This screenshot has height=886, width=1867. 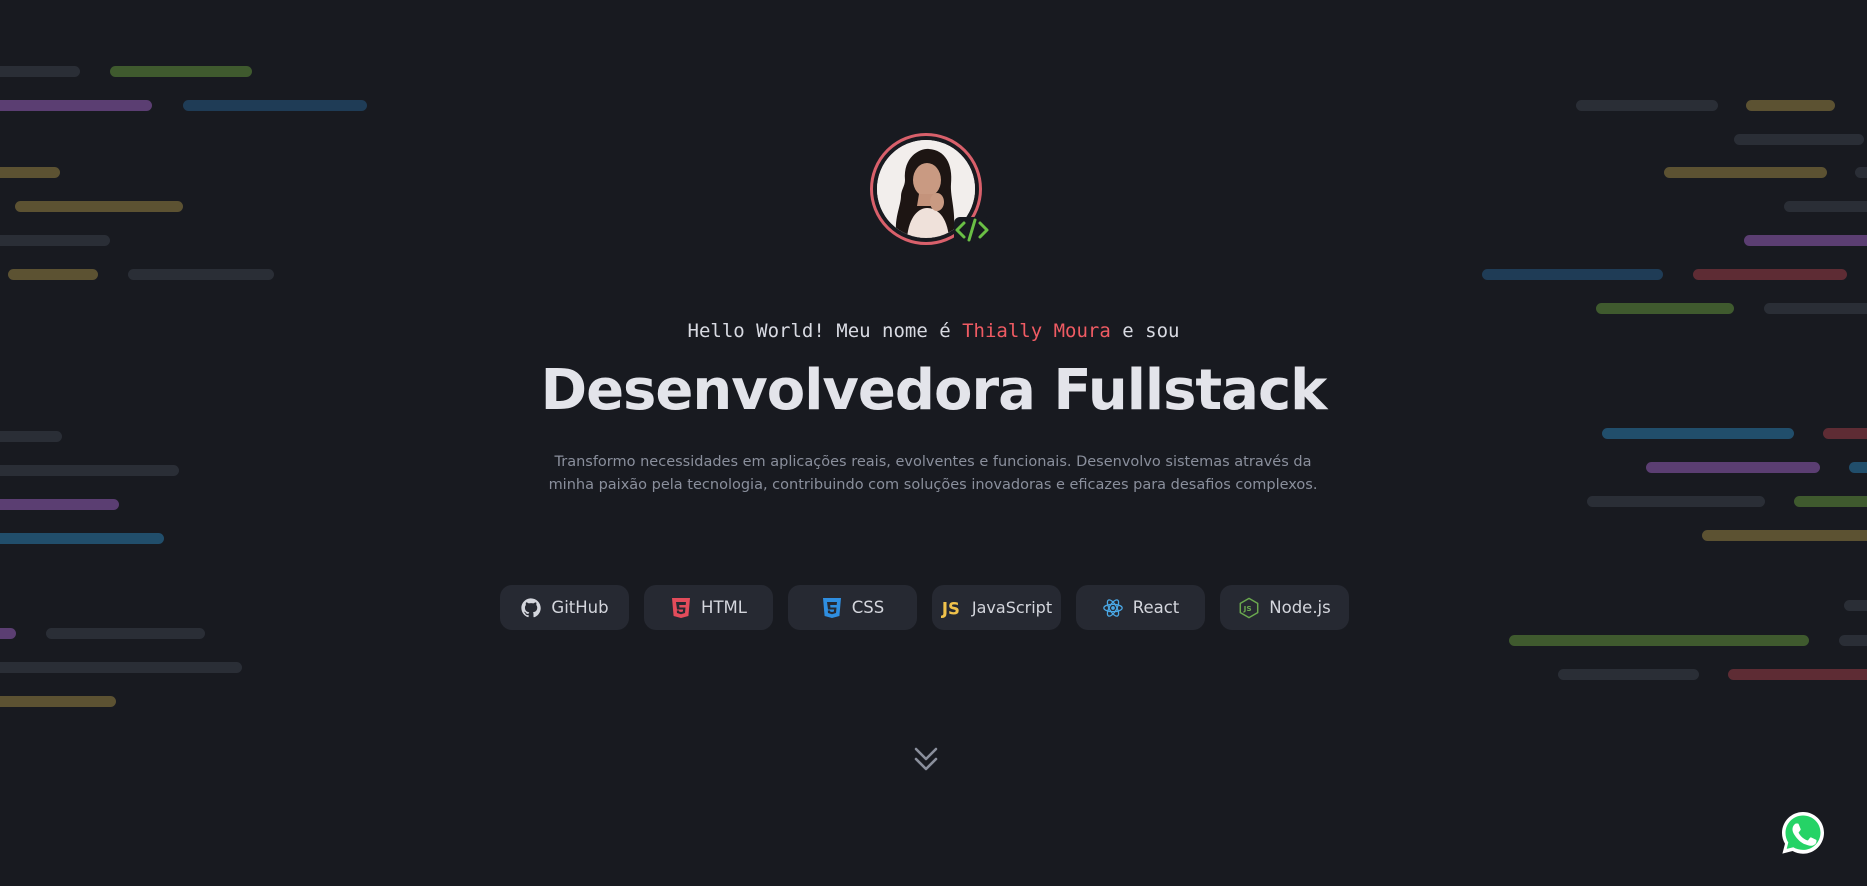 What do you see at coordinates (1145, 331) in the screenshot?
I see `greeting-suffix: e sou` at bounding box center [1145, 331].